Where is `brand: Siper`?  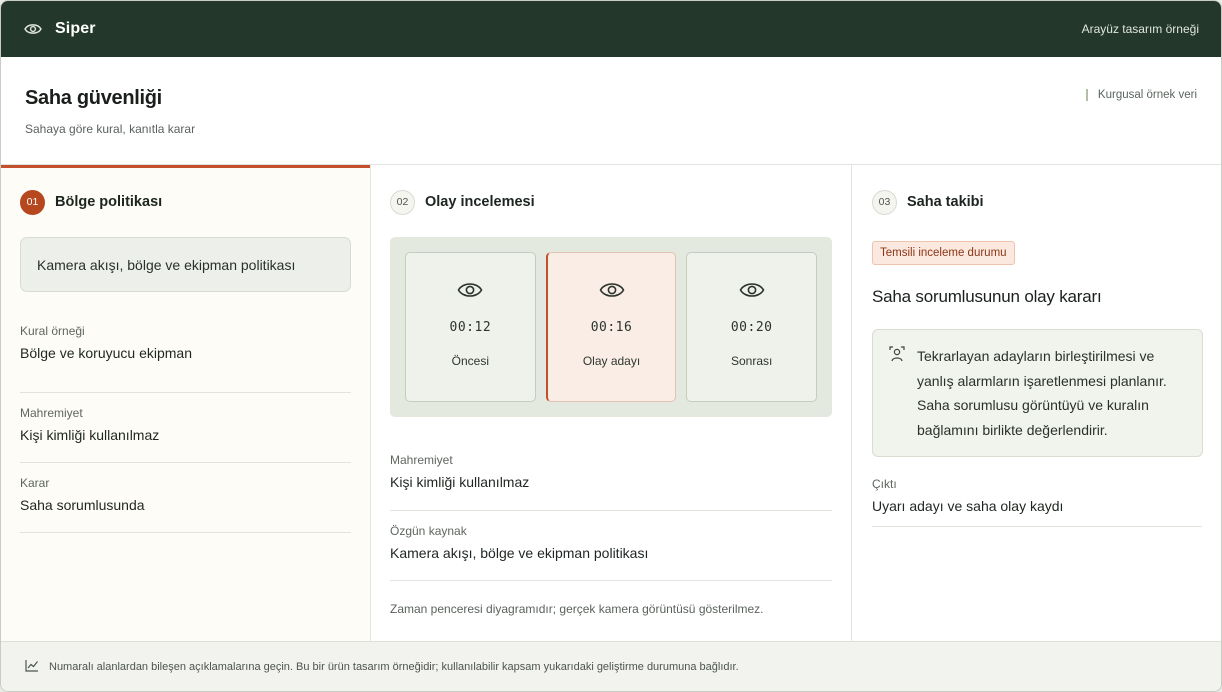
brand: Siper is located at coordinates (59, 29).